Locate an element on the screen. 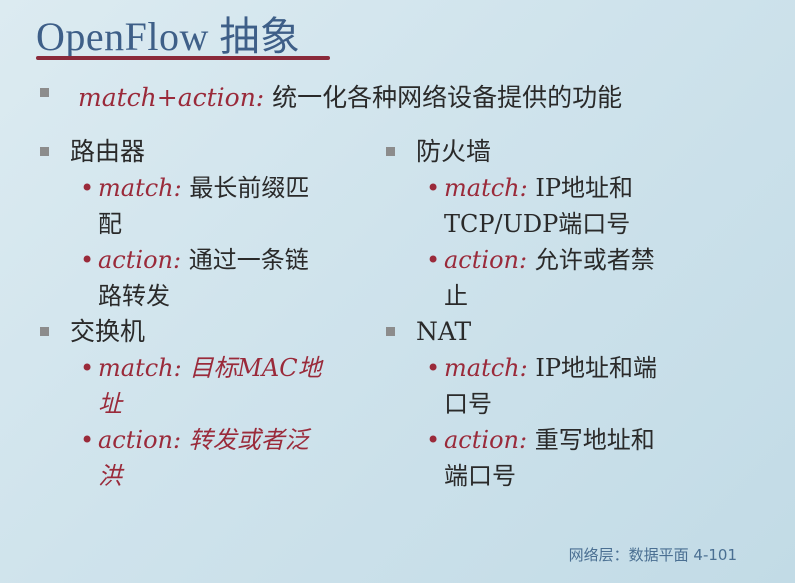 The image size is (795, 583). device-item-switch: 交换机 is located at coordinates (181, 332).